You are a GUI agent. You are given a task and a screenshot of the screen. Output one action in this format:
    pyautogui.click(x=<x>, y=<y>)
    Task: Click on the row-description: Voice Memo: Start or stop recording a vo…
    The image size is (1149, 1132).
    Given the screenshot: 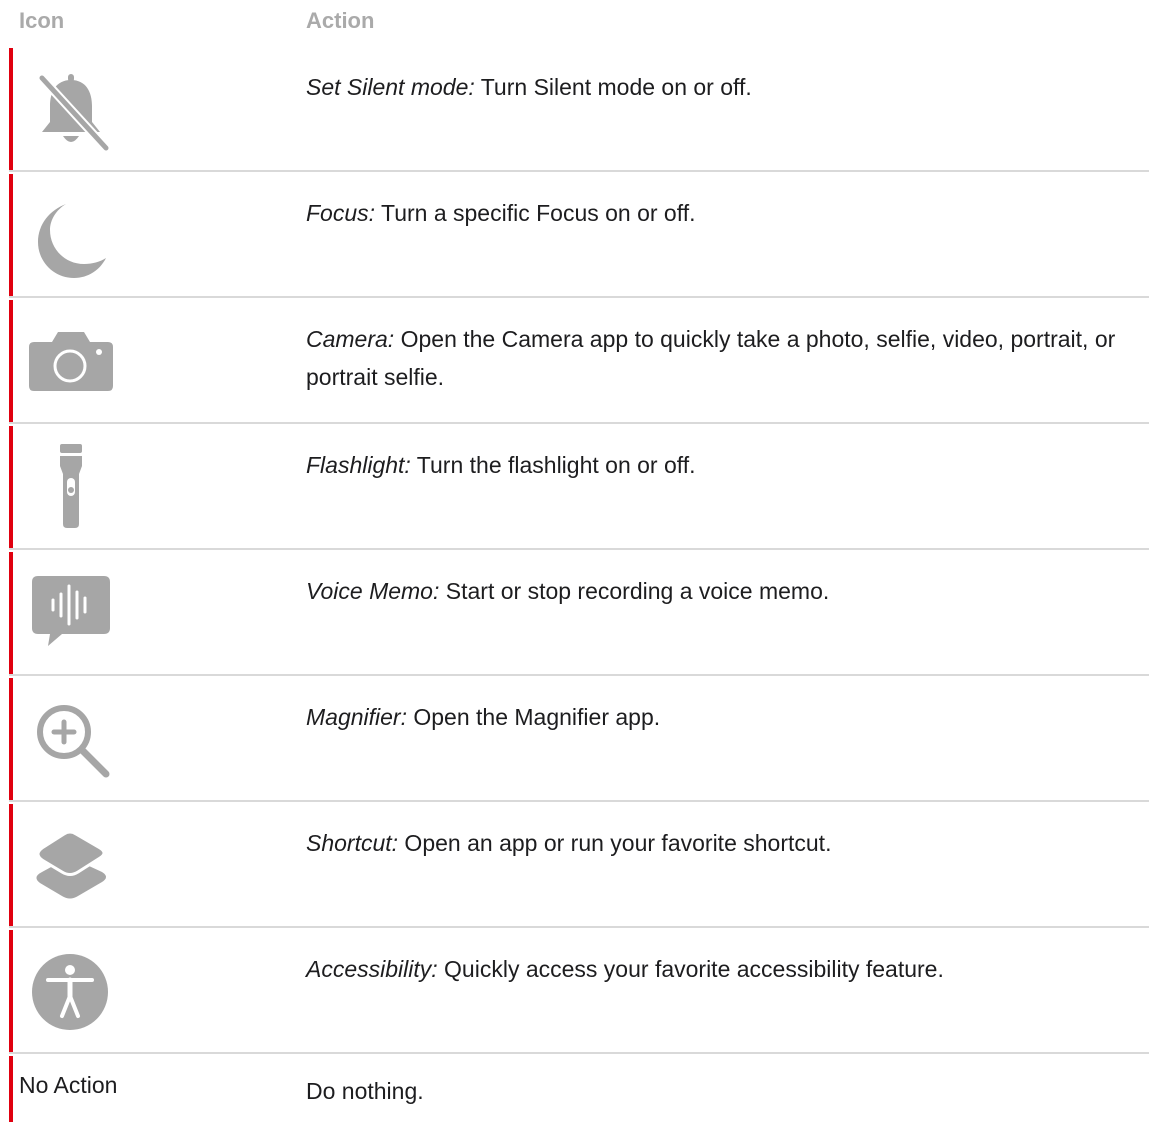 What is the action you would take?
    pyautogui.click(x=726, y=591)
    